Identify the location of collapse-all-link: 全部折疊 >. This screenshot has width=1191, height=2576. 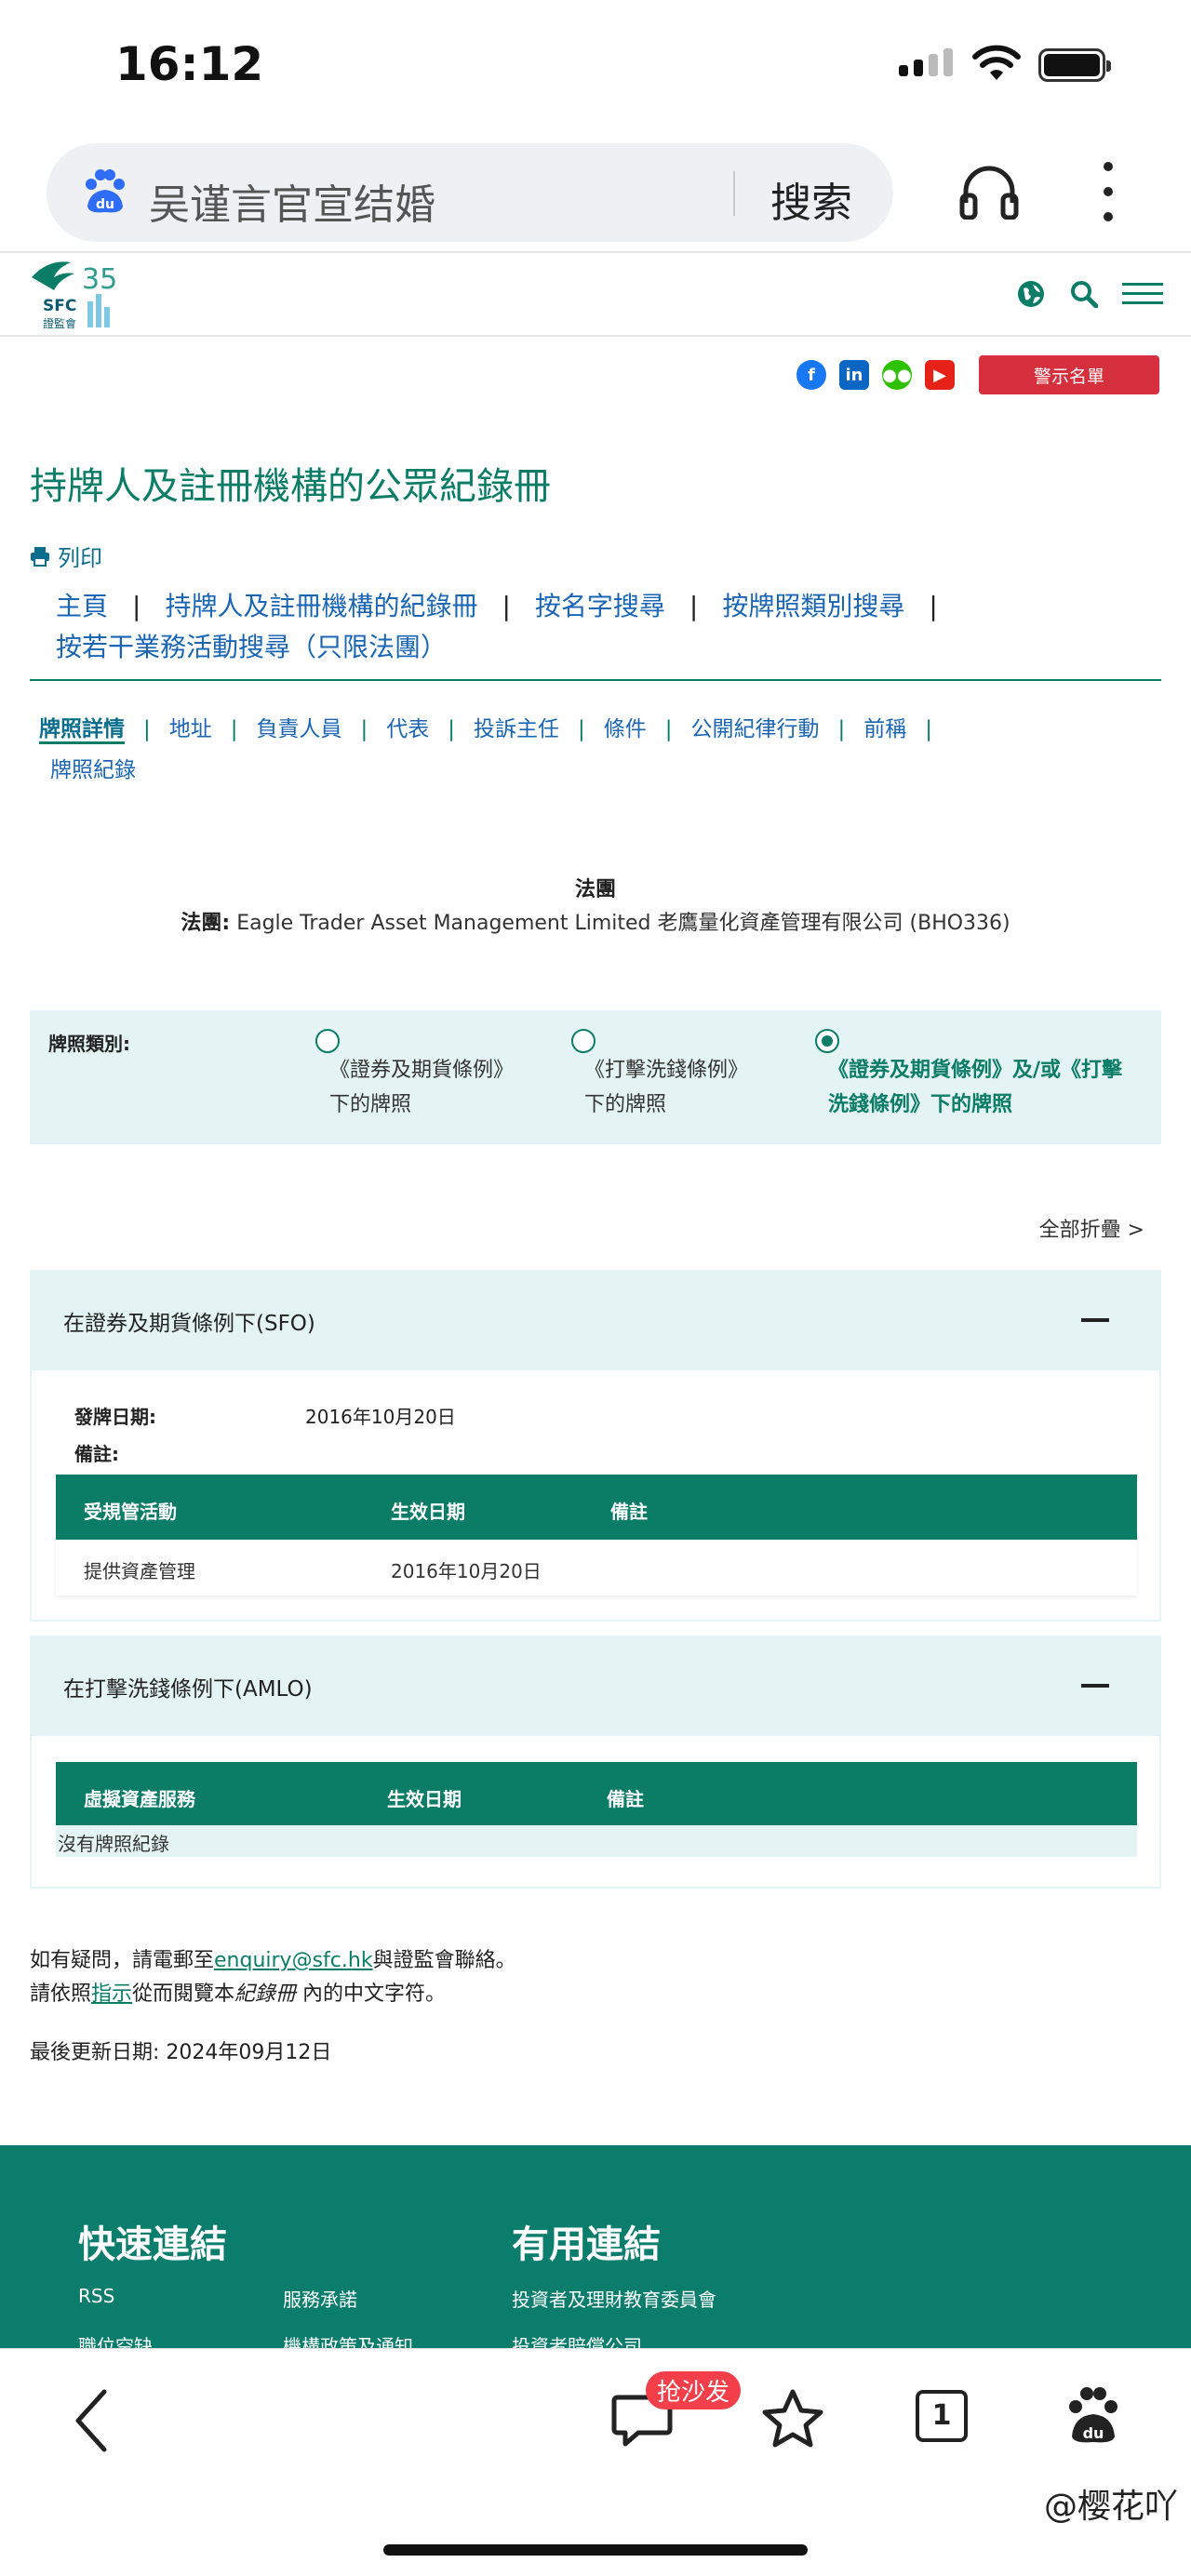
(1091, 1228).